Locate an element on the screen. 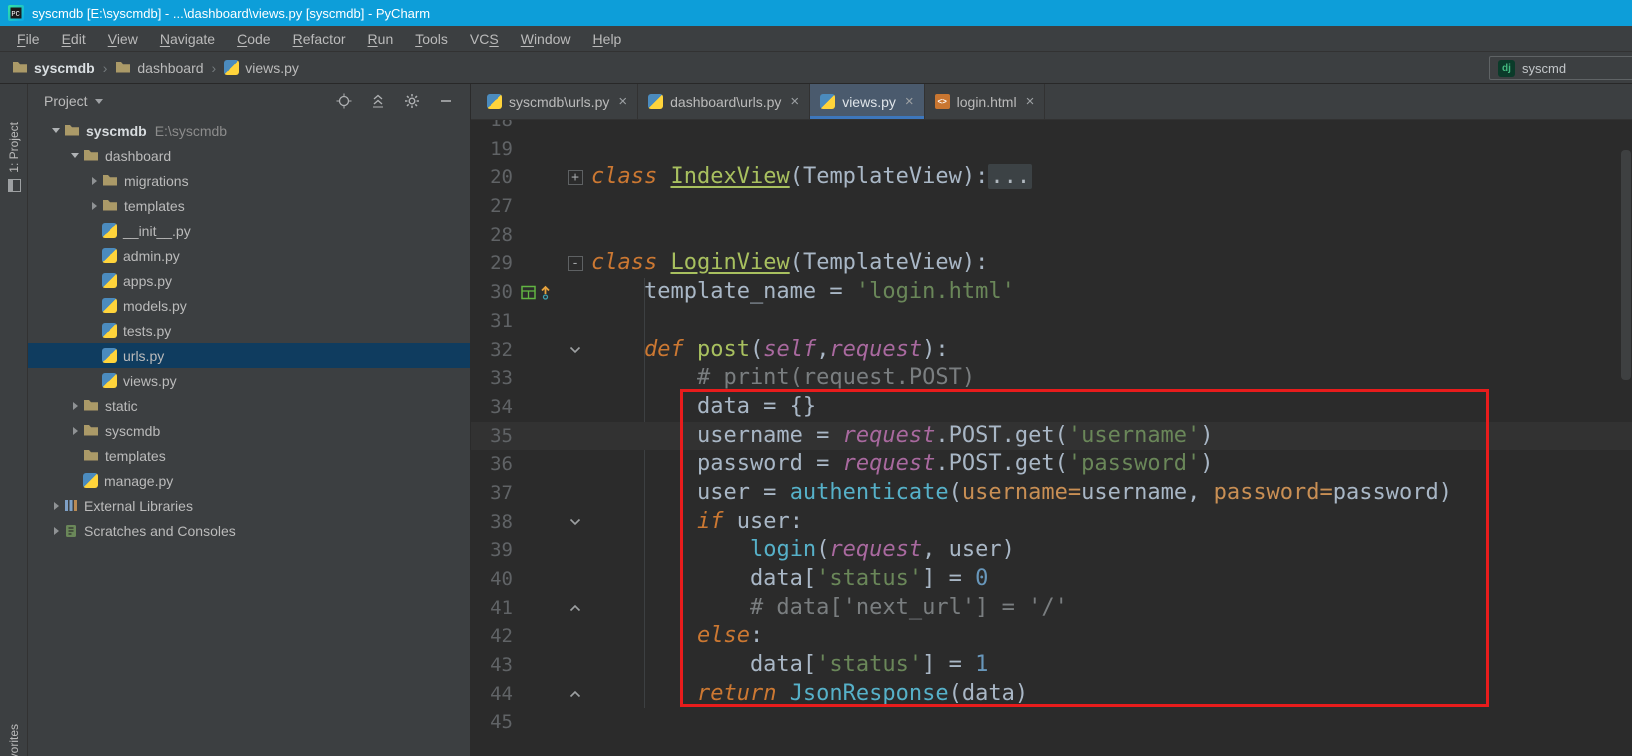 This screenshot has height=756, width=1632. editor-scrollbar is located at coordinates (1626, 438).